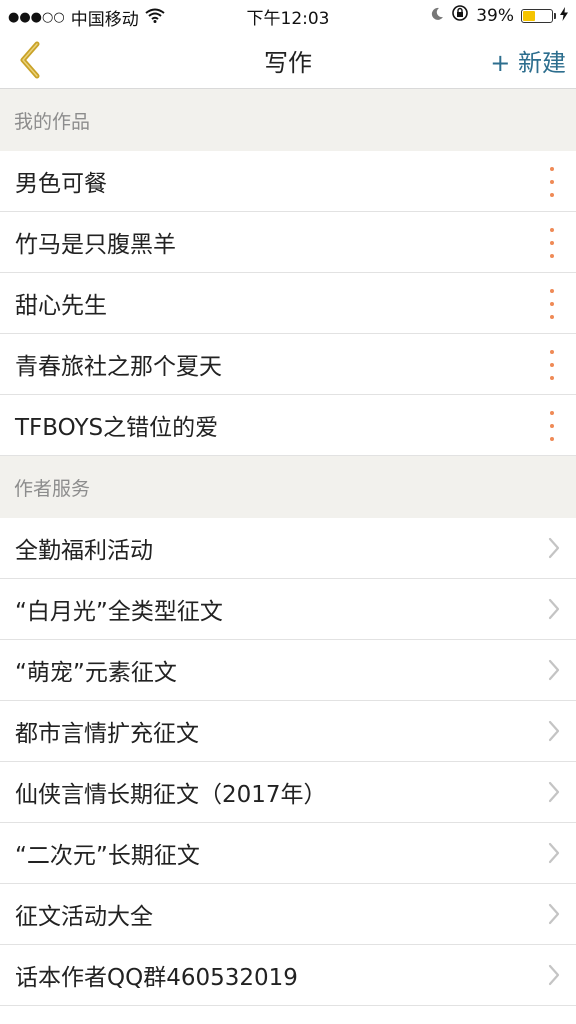 The image size is (576, 1024). What do you see at coordinates (538, 15) in the screenshot?
I see `battery-icon` at bounding box center [538, 15].